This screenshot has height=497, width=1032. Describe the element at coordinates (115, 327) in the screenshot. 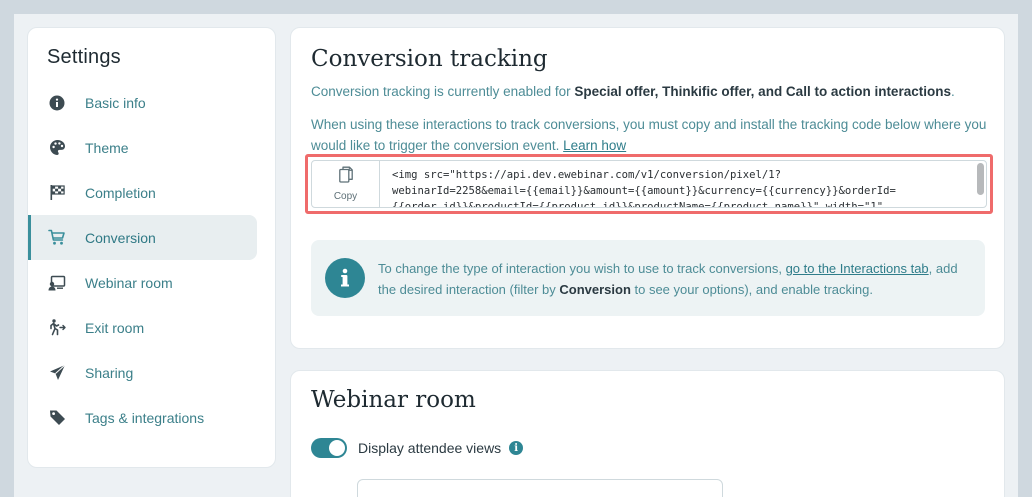

I see `sidebar-item-label: Exit room` at that location.